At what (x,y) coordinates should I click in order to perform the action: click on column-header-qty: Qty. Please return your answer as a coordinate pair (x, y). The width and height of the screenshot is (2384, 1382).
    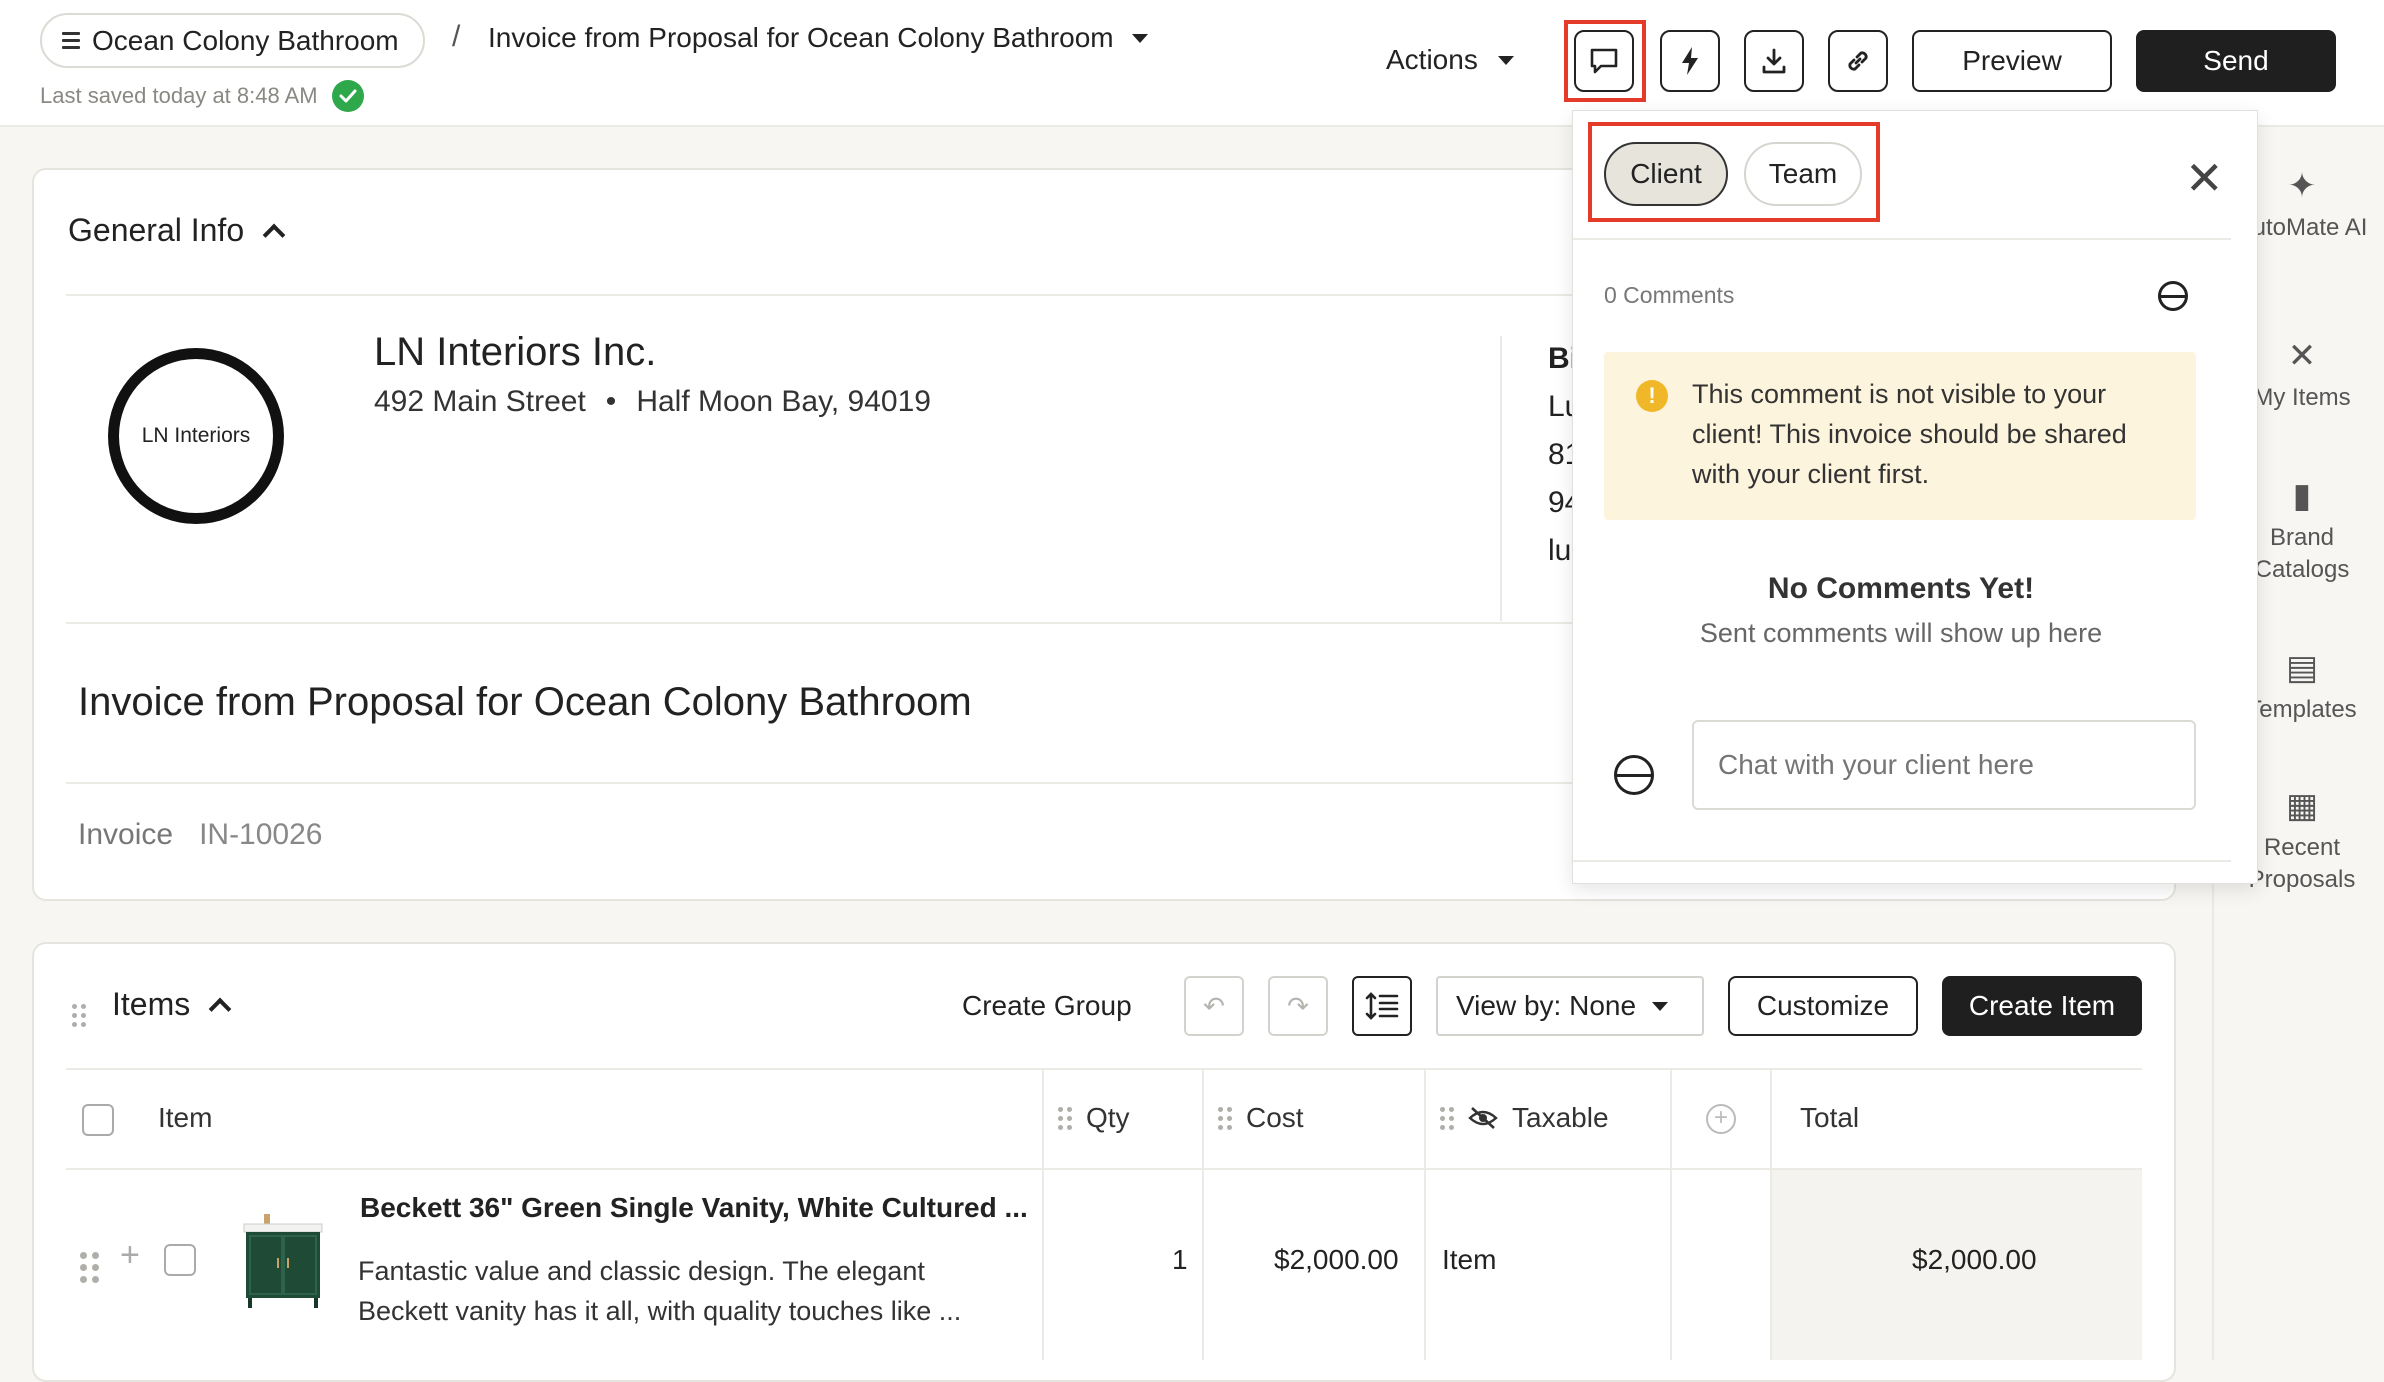
    Looking at the image, I should click on (1094, 1118).